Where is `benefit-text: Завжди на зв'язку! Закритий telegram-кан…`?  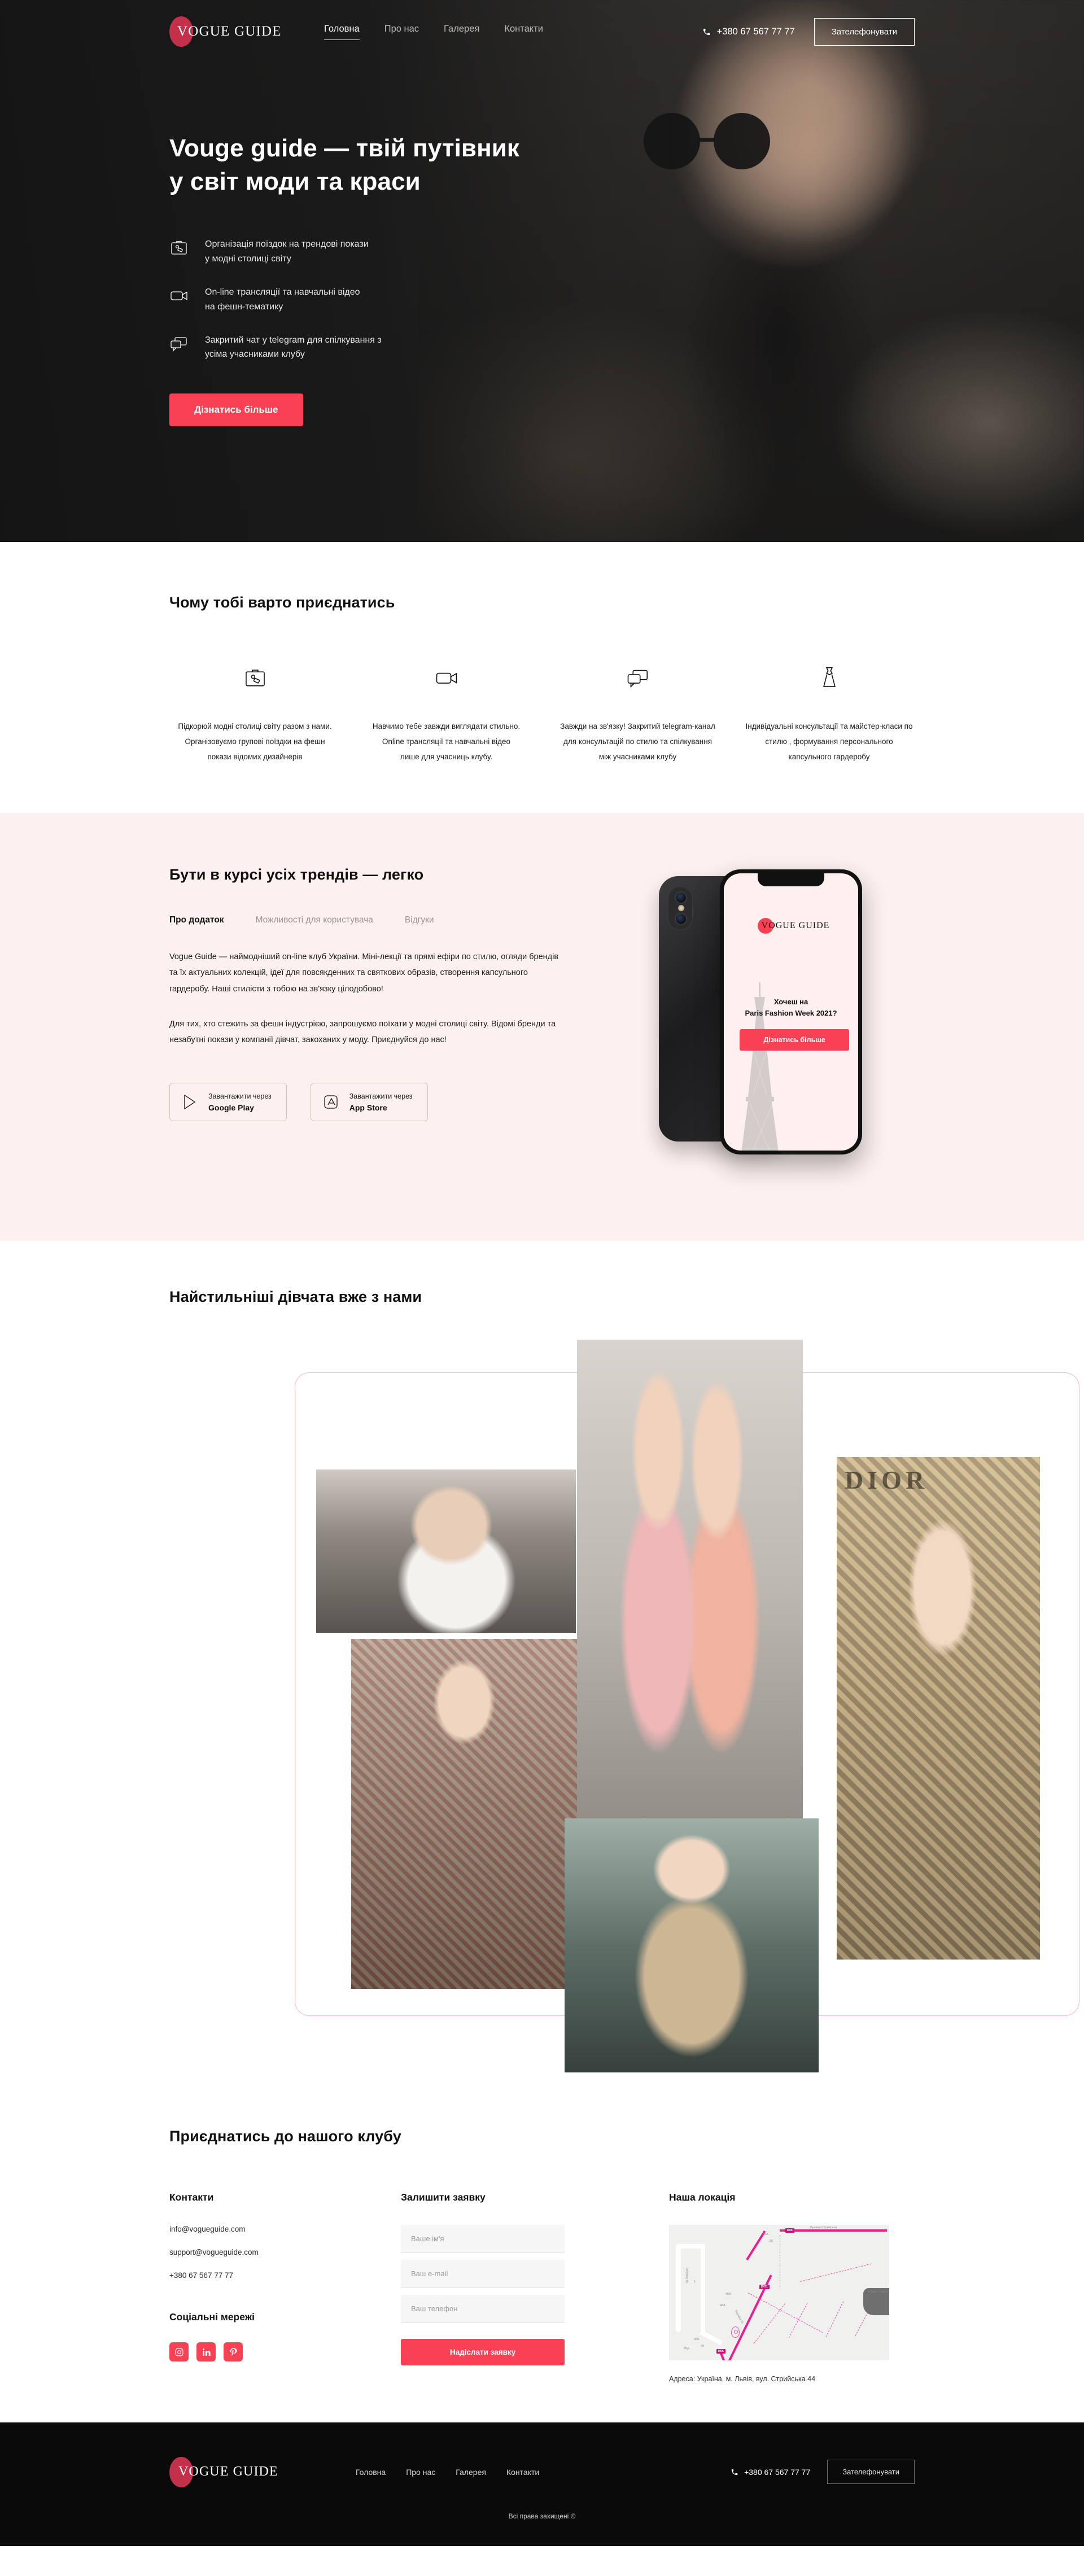 benefit-text: Завжди на зв'язку! Закритий telegram-кан… is located at coordinates (637, 741).